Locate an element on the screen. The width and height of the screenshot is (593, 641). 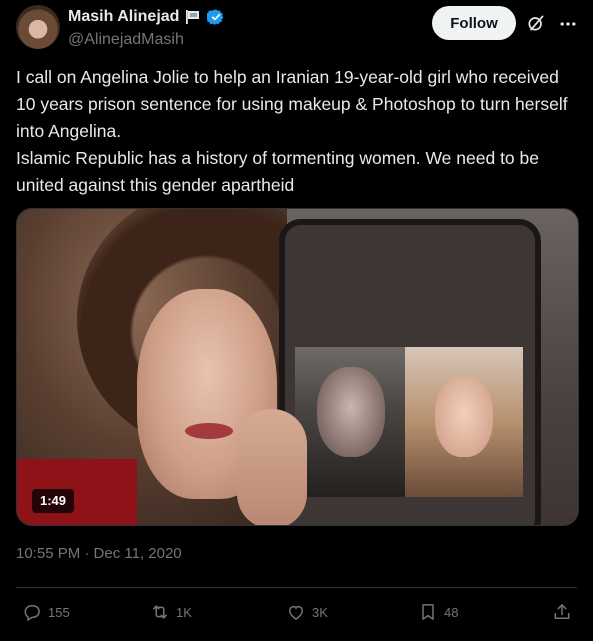
tweet-timestamp: 10:55 PM · Dec 11, 2020 is located at coordinates (99, 553).